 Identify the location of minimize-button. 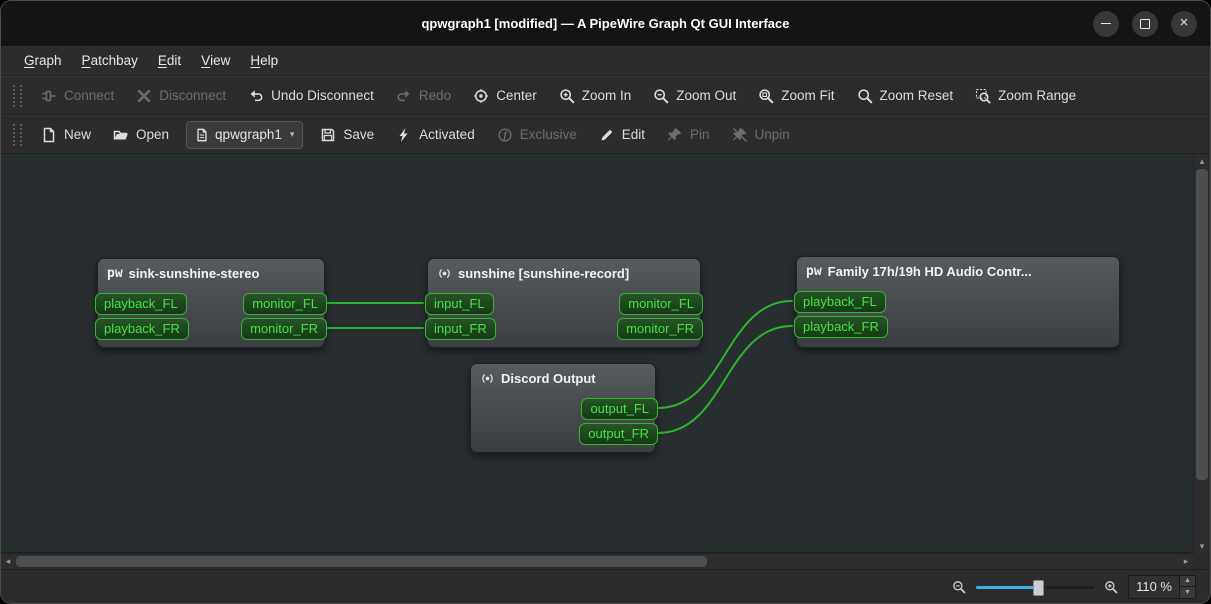
(1106, 23).